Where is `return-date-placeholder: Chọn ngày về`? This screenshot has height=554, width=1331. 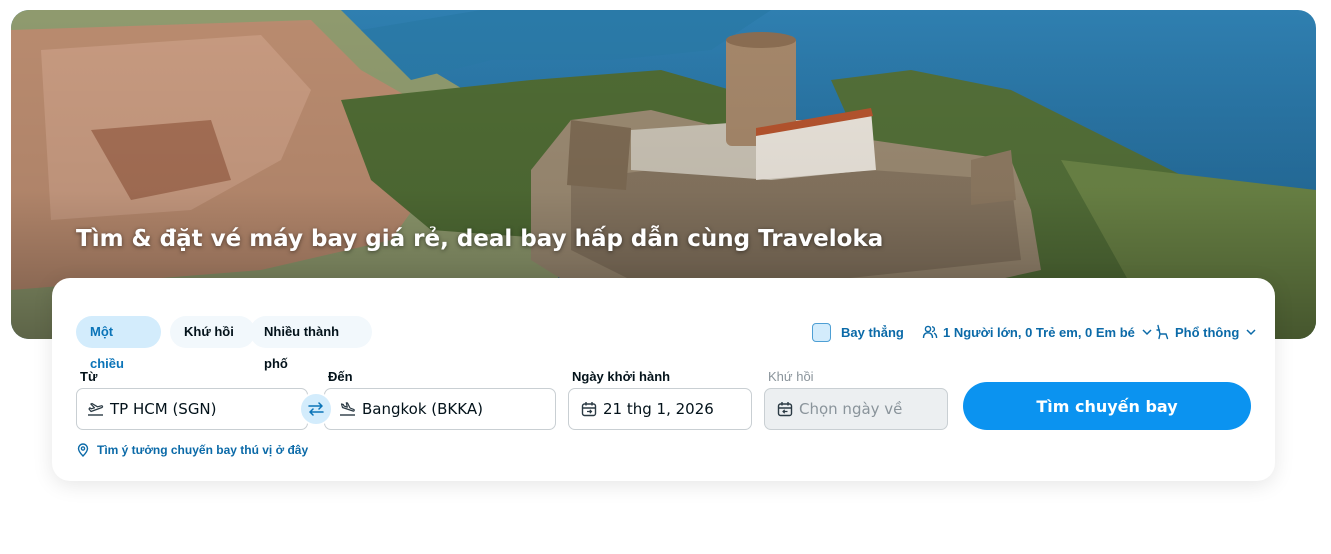
return-date-placeholder: Chọn ngày về is located at coordinates (851, 409).